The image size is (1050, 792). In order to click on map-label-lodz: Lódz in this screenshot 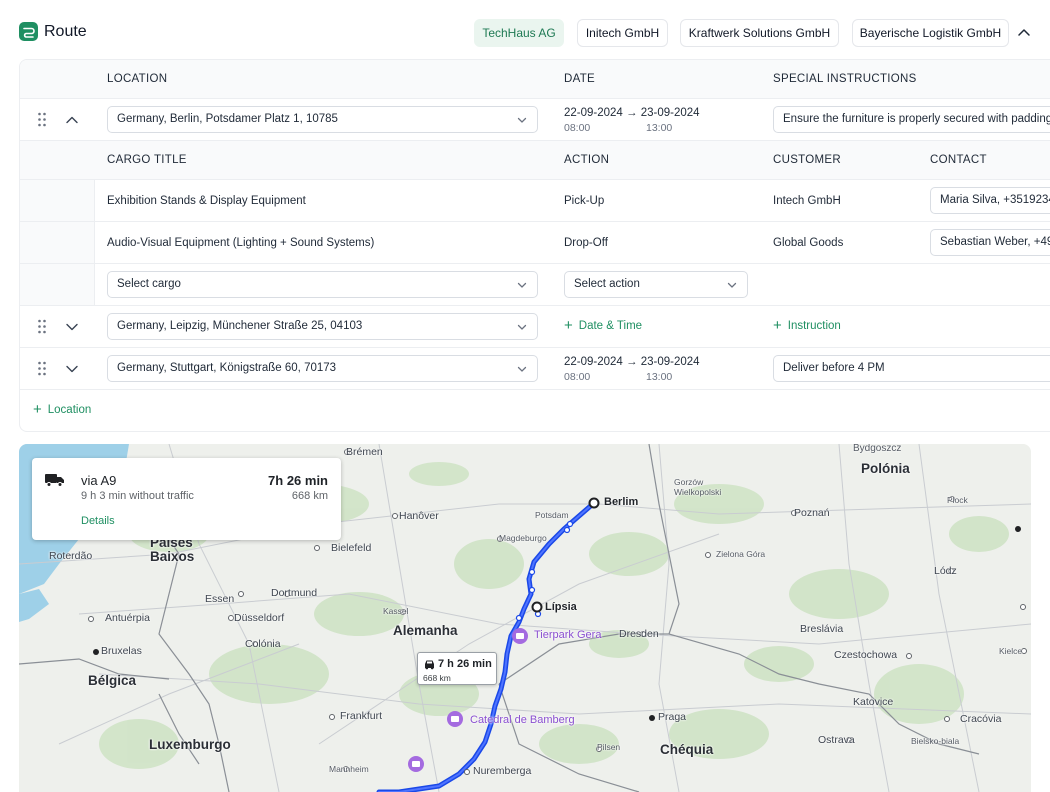, I will do `click(945, 571)`.